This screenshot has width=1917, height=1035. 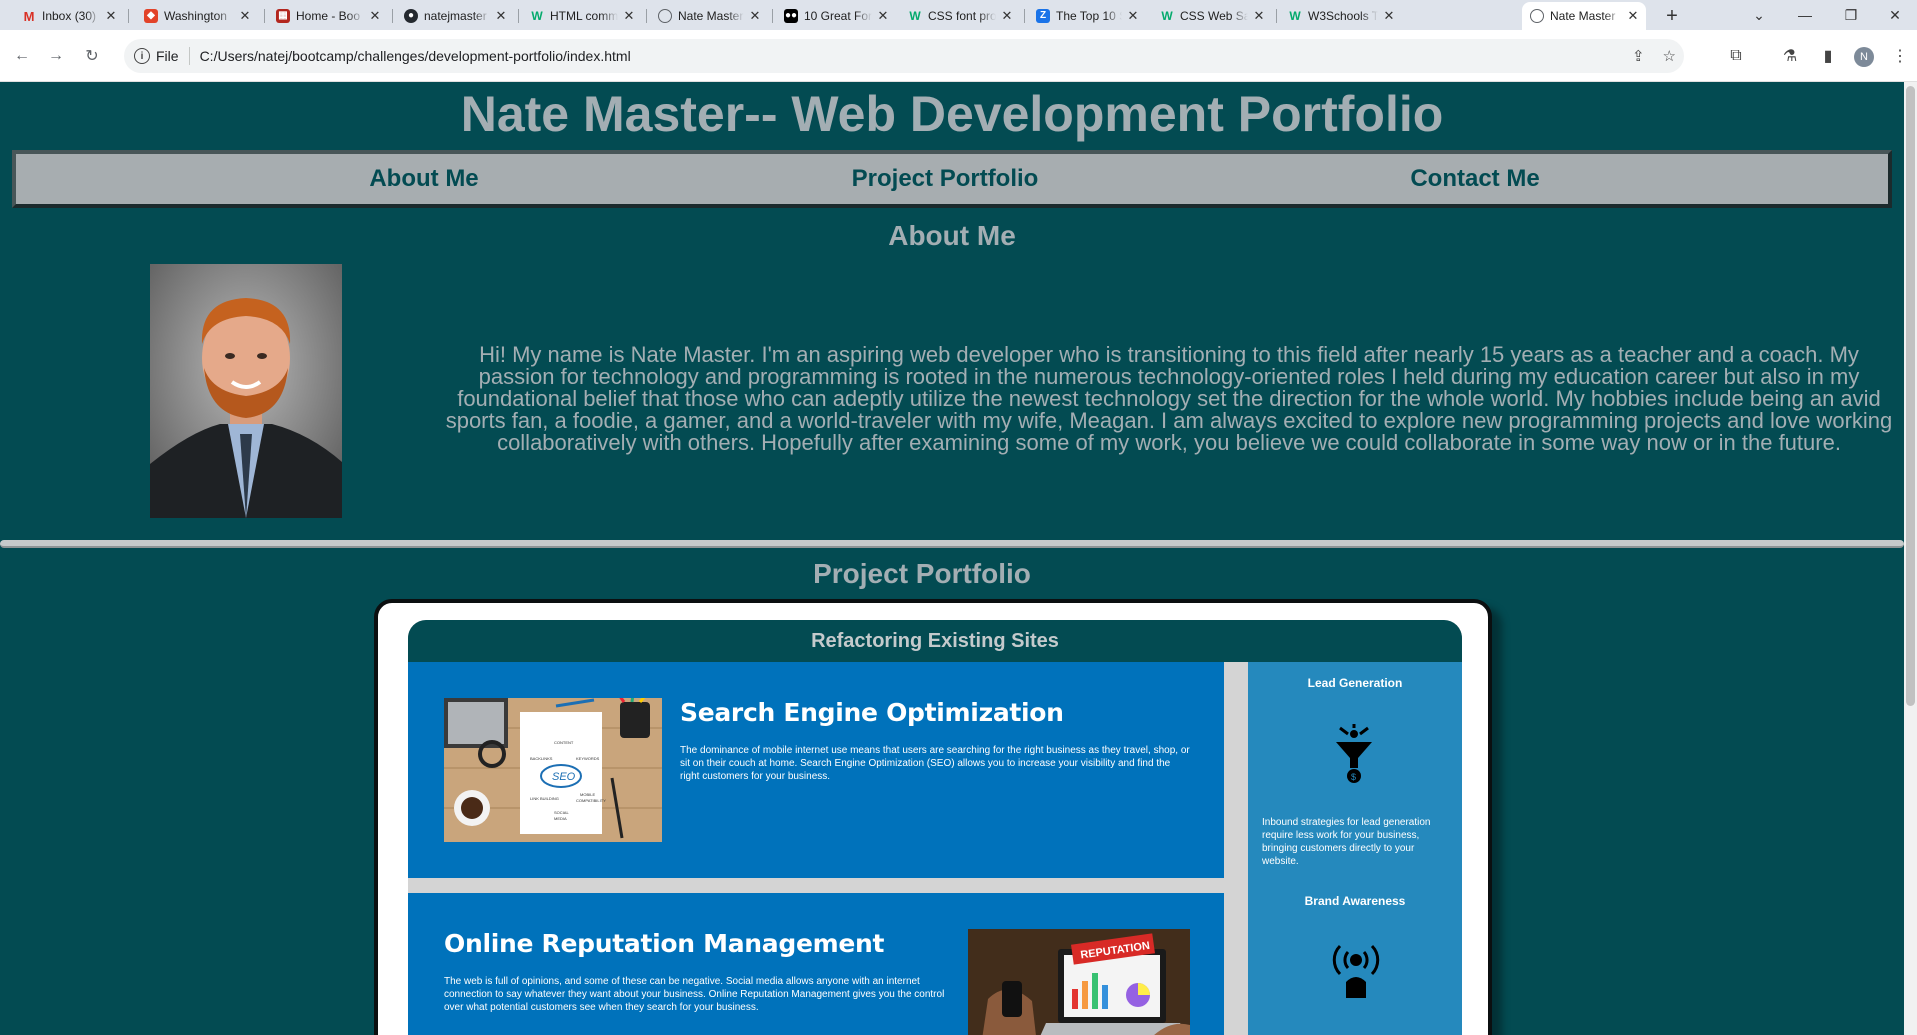 I want to click on seo-word-mobile: MOBILE, so click(x=587, y=794).